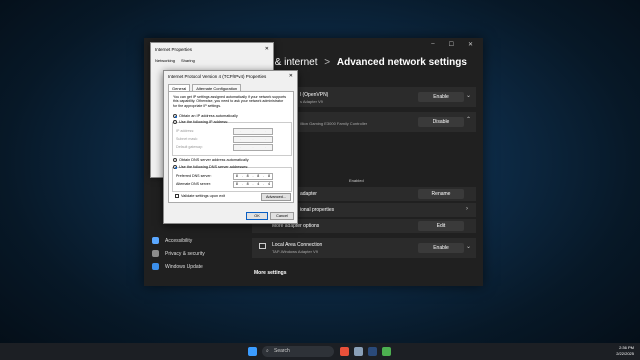  What do you see at coordinates (155, 240) in the screenshot?
I see `accessibility-icon` at bounding box center [155, 240].